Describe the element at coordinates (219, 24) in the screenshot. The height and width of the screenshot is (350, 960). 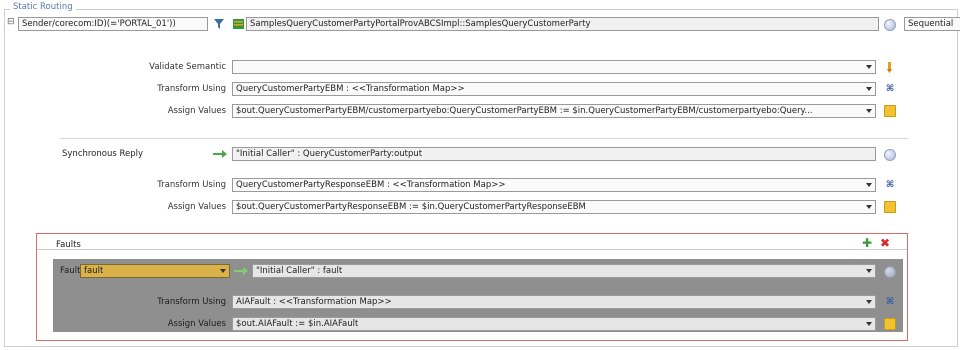
I see `filter-icon` at that location.